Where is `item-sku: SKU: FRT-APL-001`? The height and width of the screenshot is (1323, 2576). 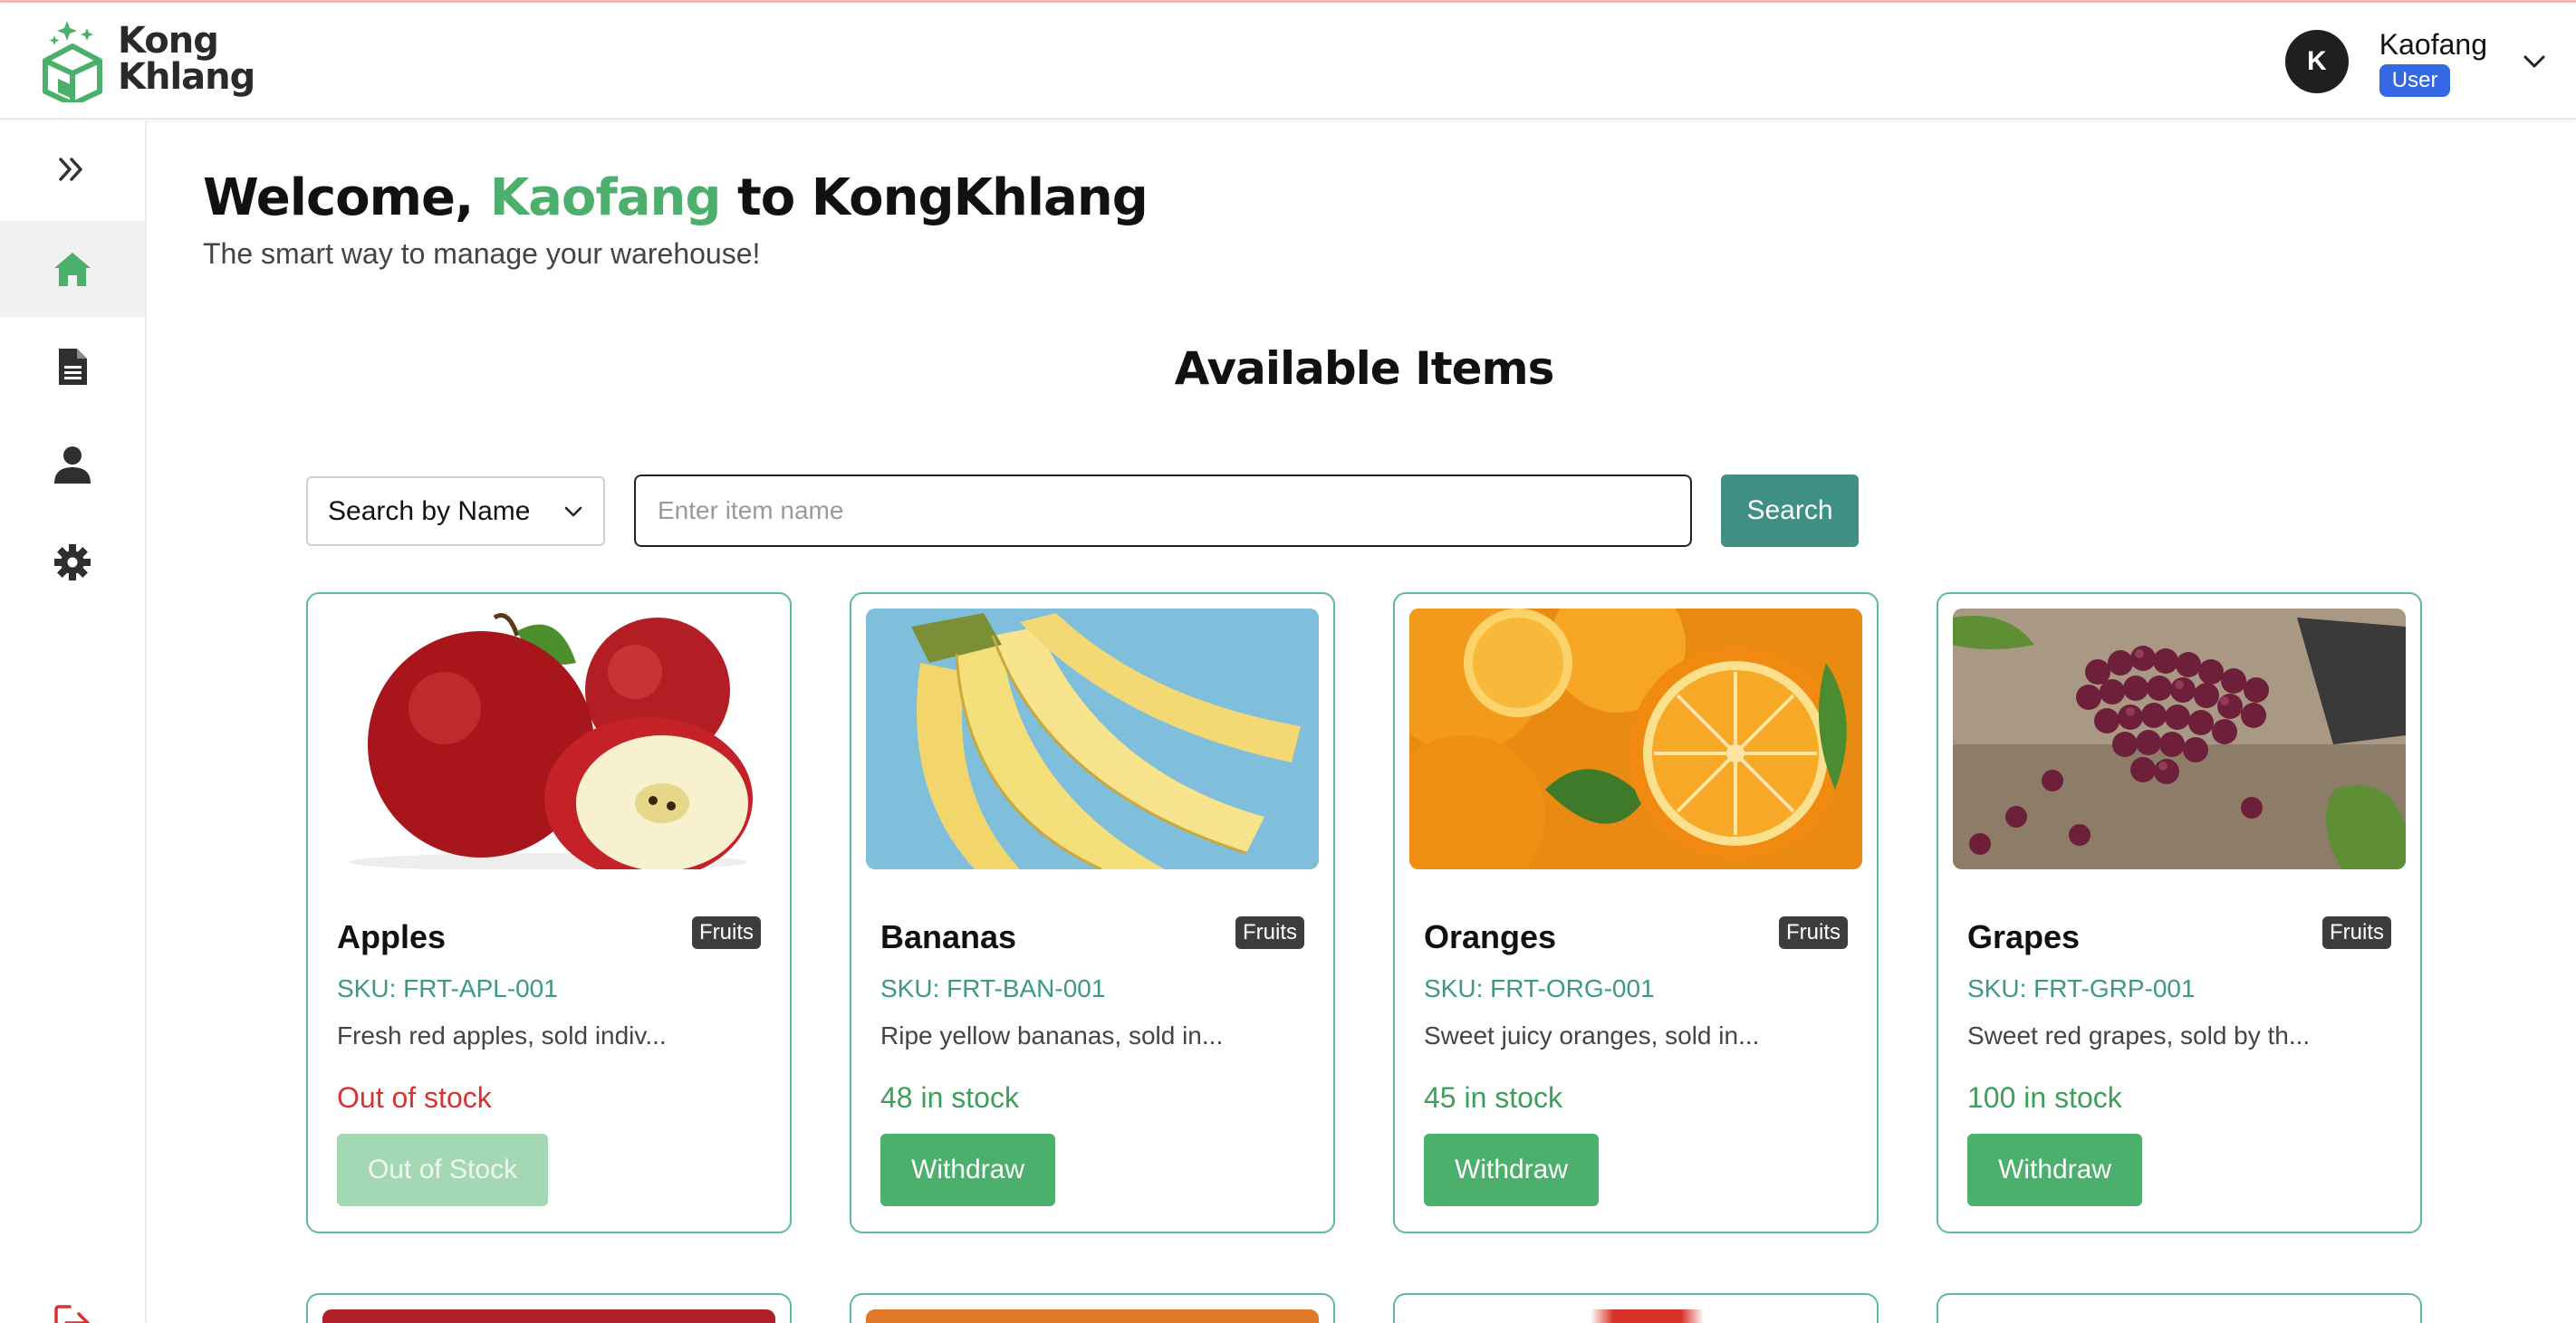
item-sku: SKU: FRT-APL-001 is located at coordinates (447, 988).